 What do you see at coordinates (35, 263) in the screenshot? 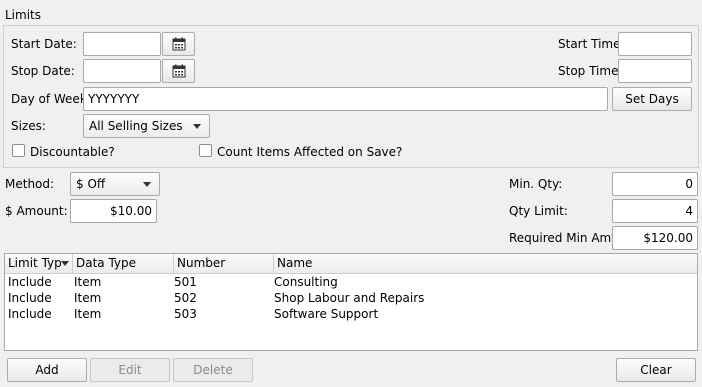
I see `column-header-label: Limit Typ` at bounding box center [35, 263].